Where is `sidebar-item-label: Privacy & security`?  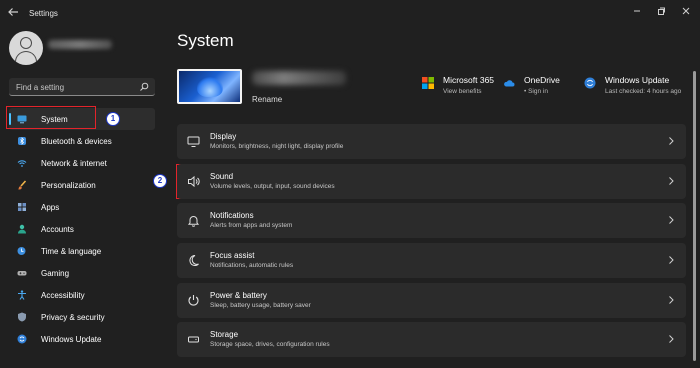 sidebar-item-label: Privacy & security is located at coordinates (73, 317).